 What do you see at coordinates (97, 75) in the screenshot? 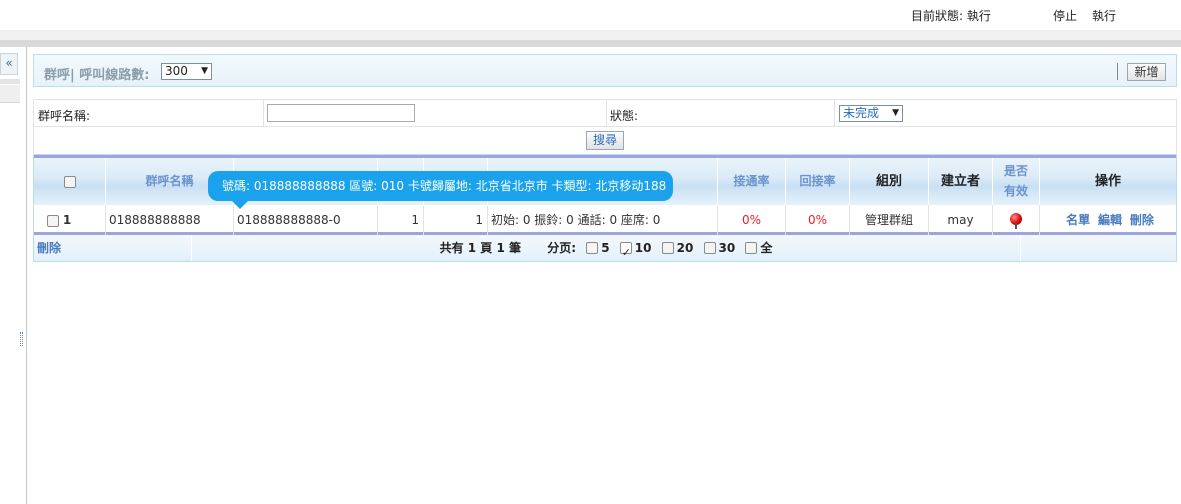
I see `page-title: 群呼| 呼叫線路數:` at bounding box center [97, 75].